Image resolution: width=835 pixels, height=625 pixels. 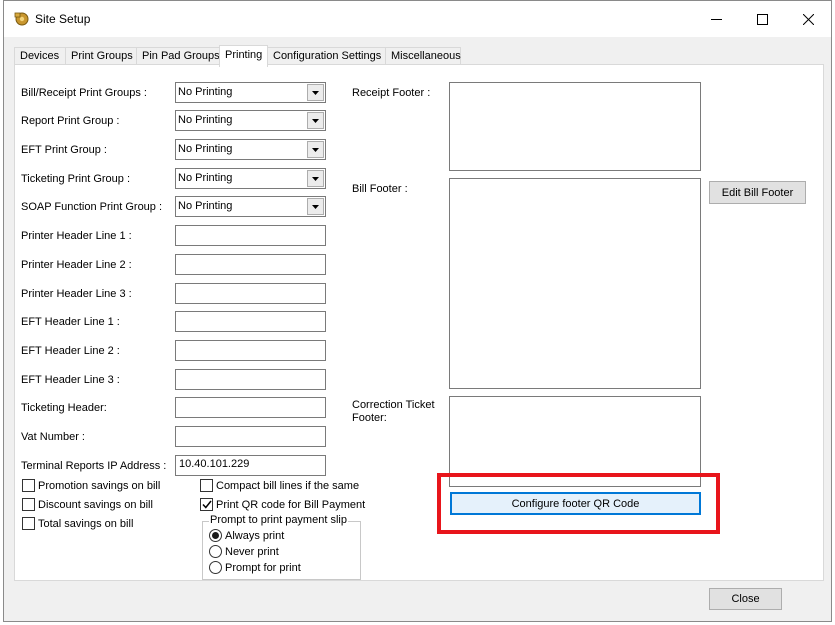 I want to click on highlight-annotation, so click(x=578, y=503).